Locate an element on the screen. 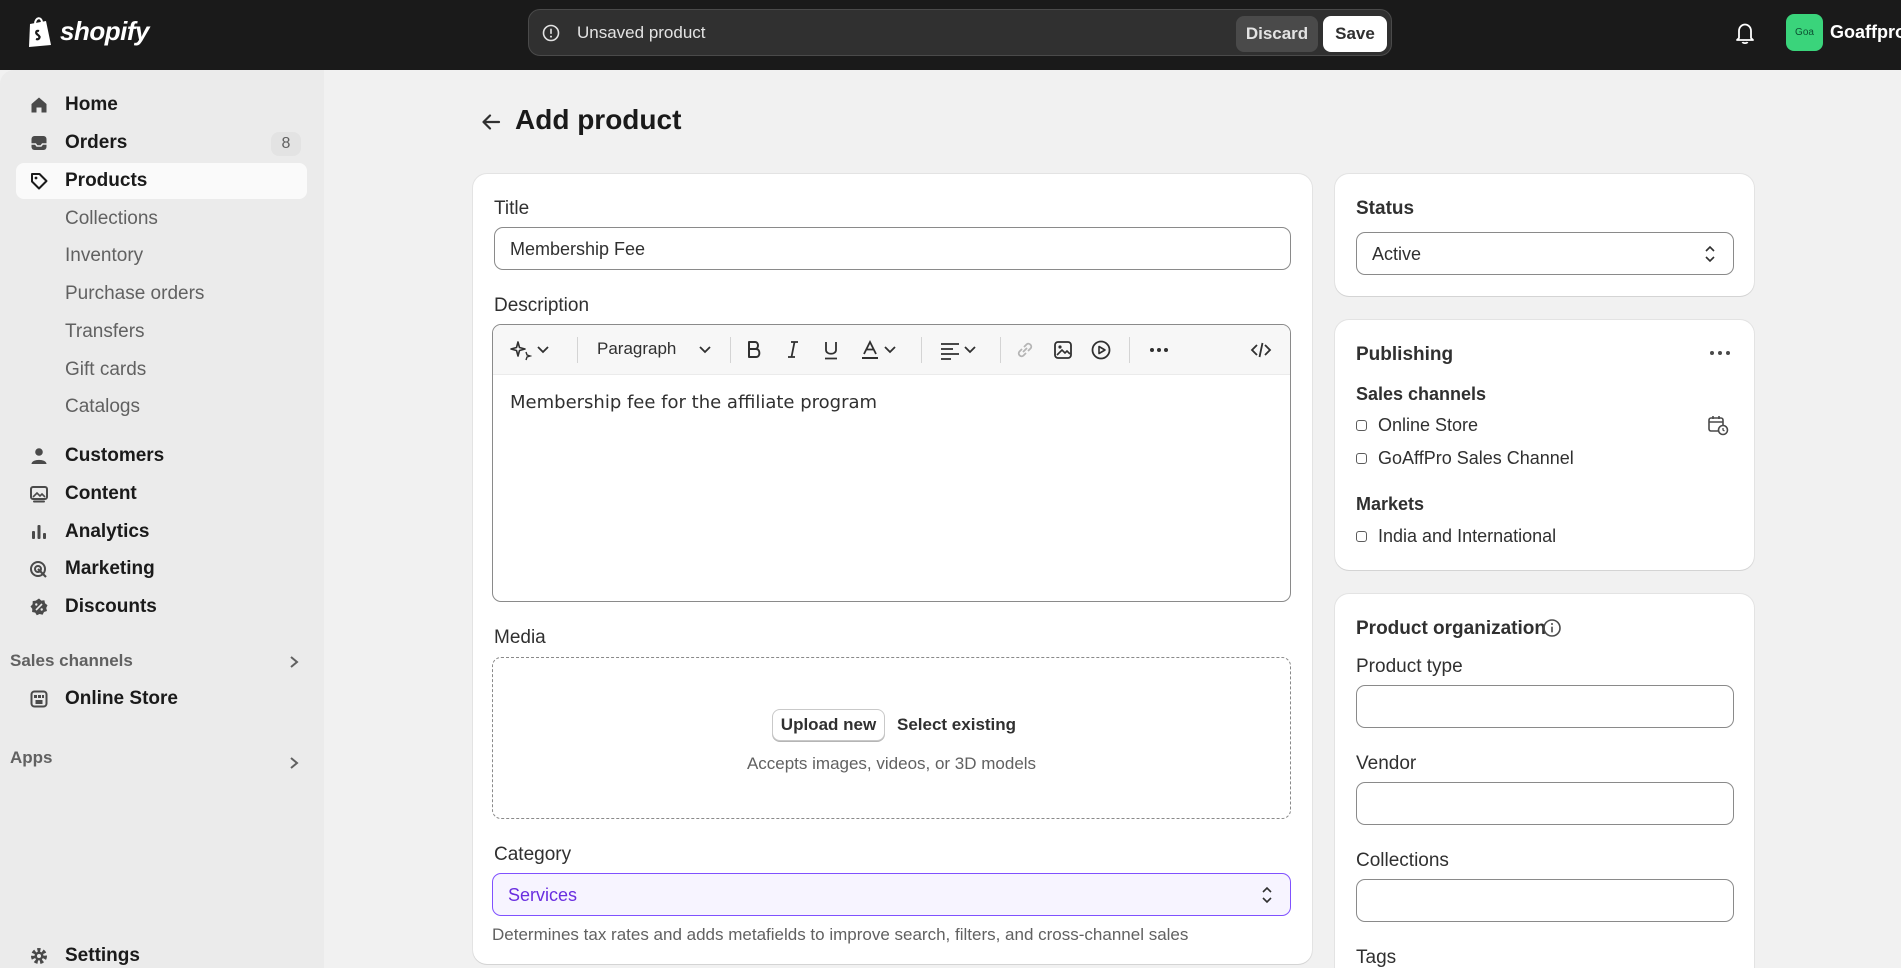  save-button: Save is located at coordinates (1355, 34).